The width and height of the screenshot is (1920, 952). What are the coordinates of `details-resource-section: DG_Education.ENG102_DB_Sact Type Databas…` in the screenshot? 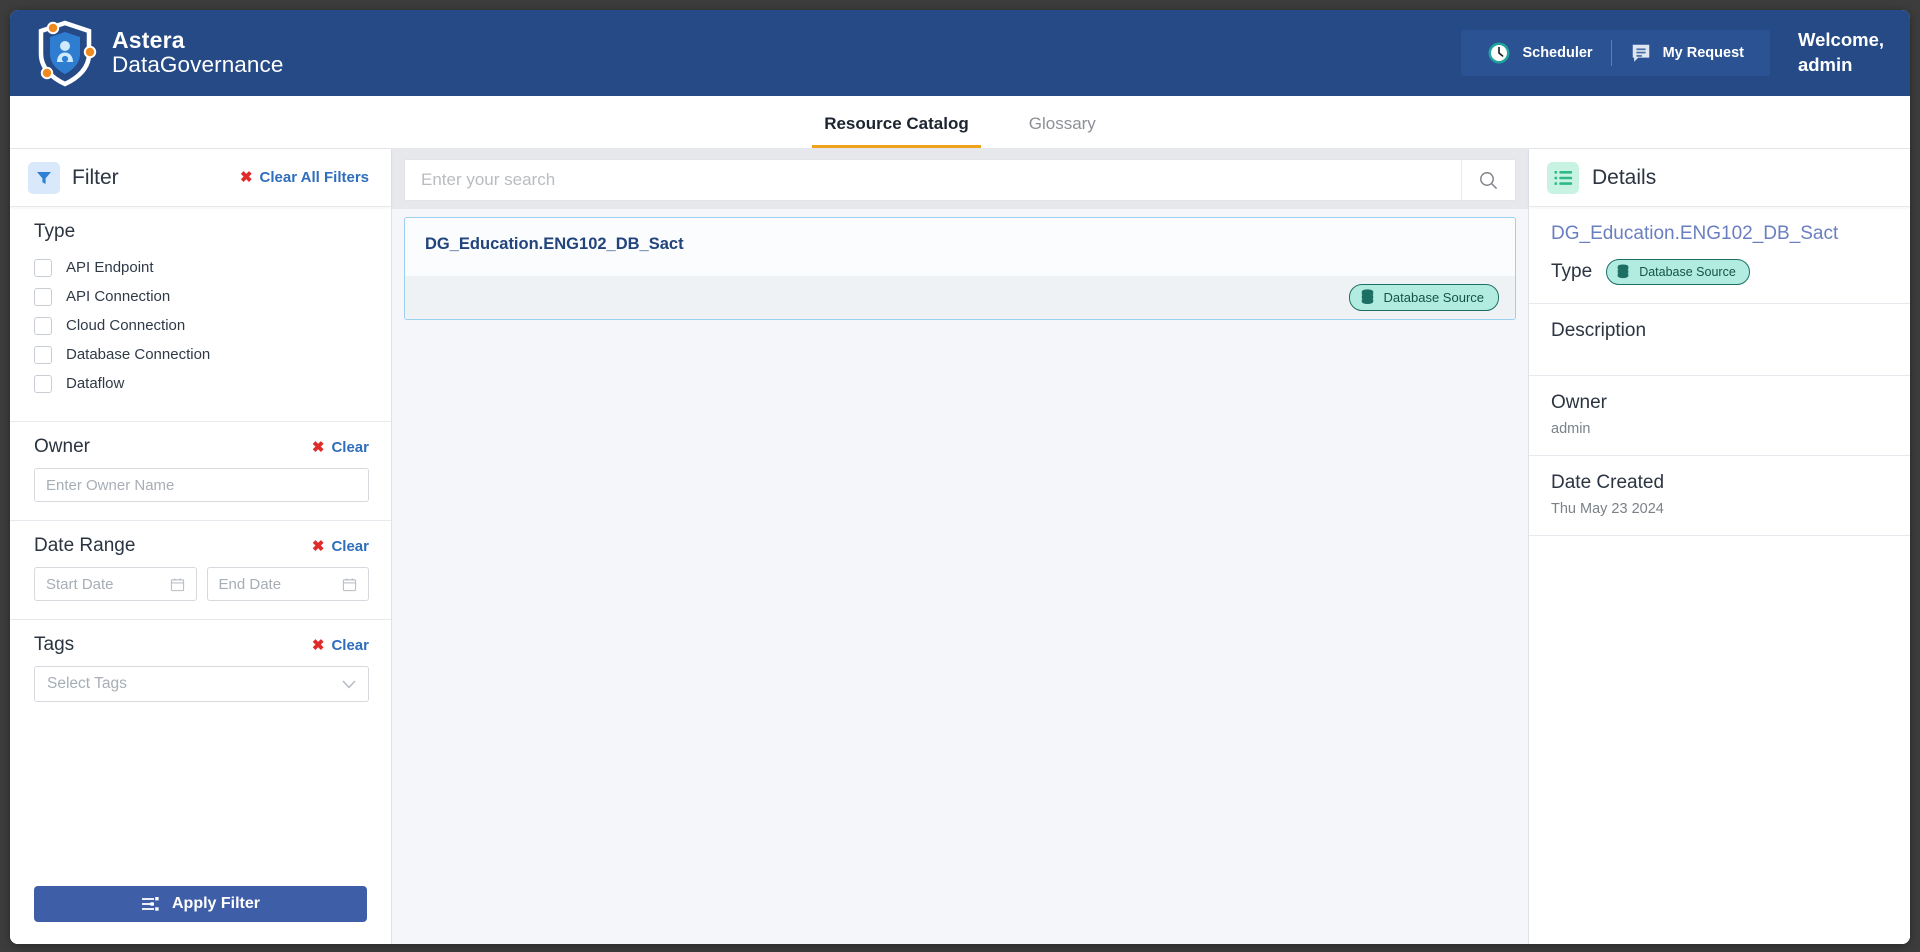 It's located at (1719, 255).